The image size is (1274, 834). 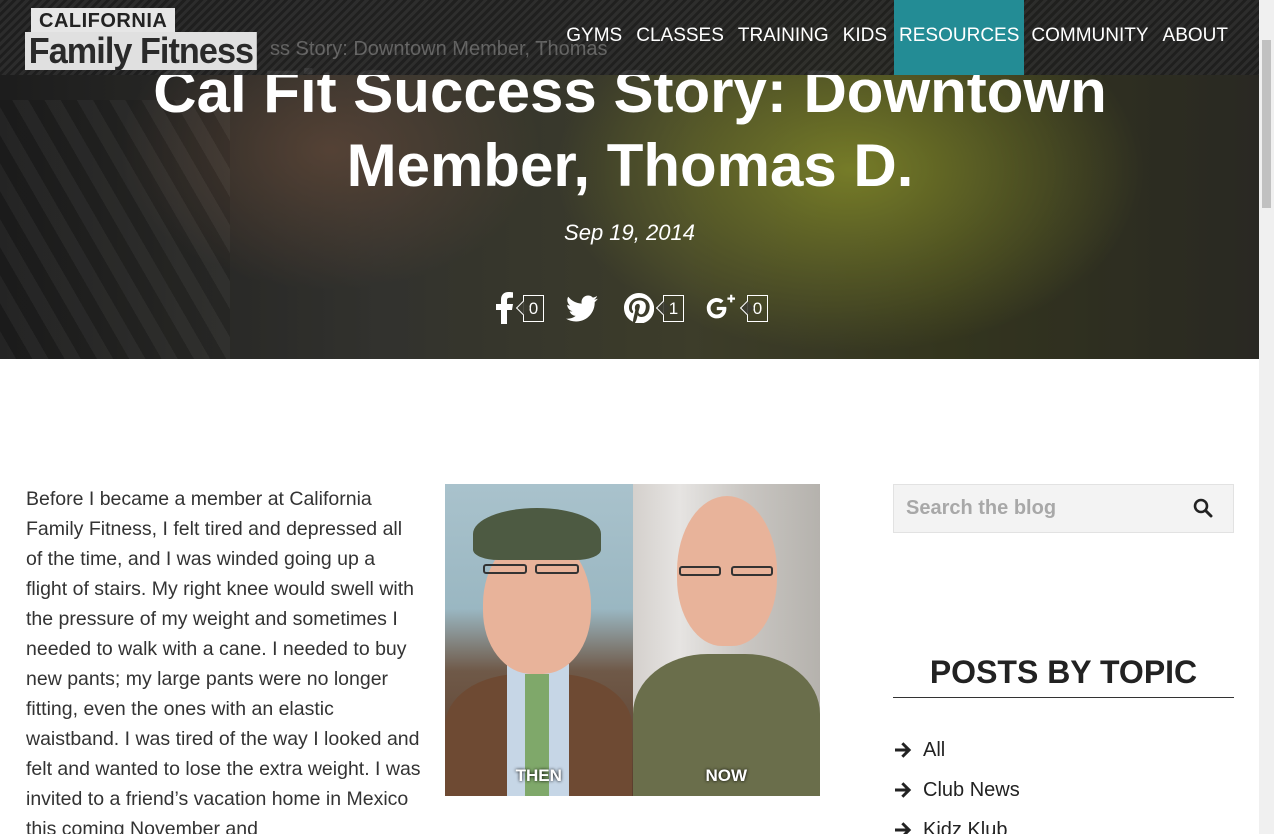 I want to click on then-label: THEN, so click(x=538, y=775).